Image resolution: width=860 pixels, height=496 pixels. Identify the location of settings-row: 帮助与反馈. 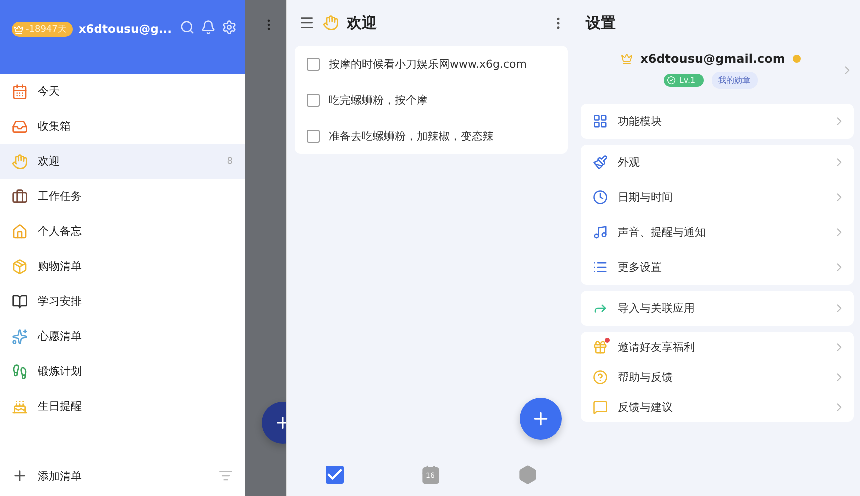
(717, 377).